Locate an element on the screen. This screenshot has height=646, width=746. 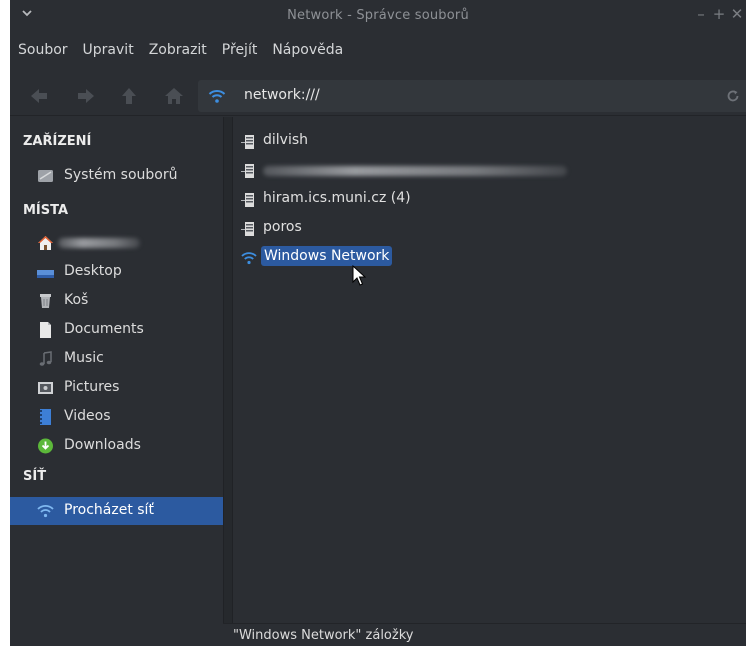
sidebar-item-label: Procházet síť is located at coordinates (109, 510).